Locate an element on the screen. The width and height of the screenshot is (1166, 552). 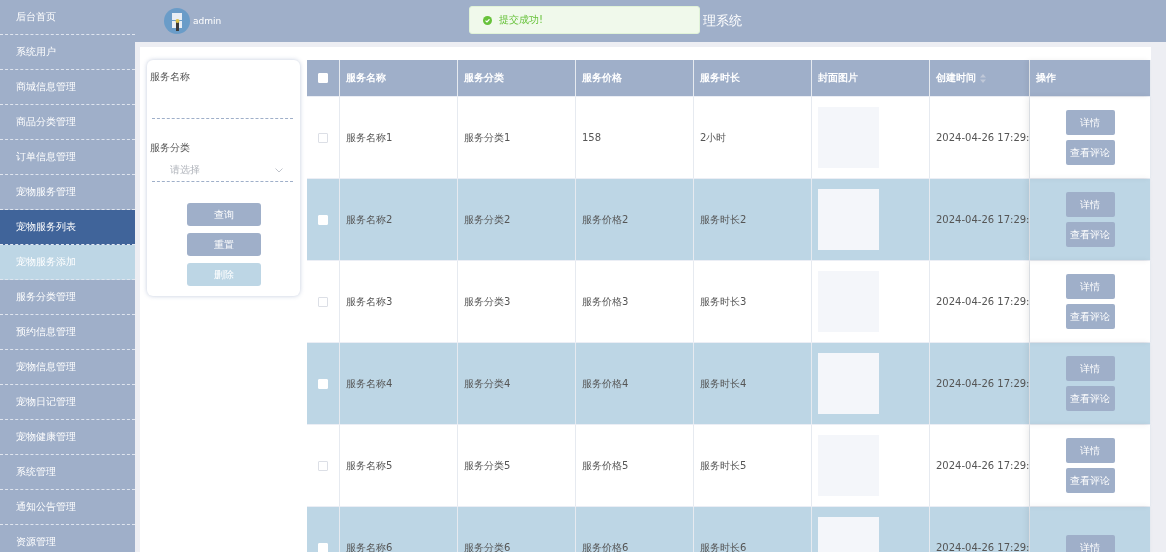
sidebar-item: 商品分类管理 is located at coordinates (67, 122).